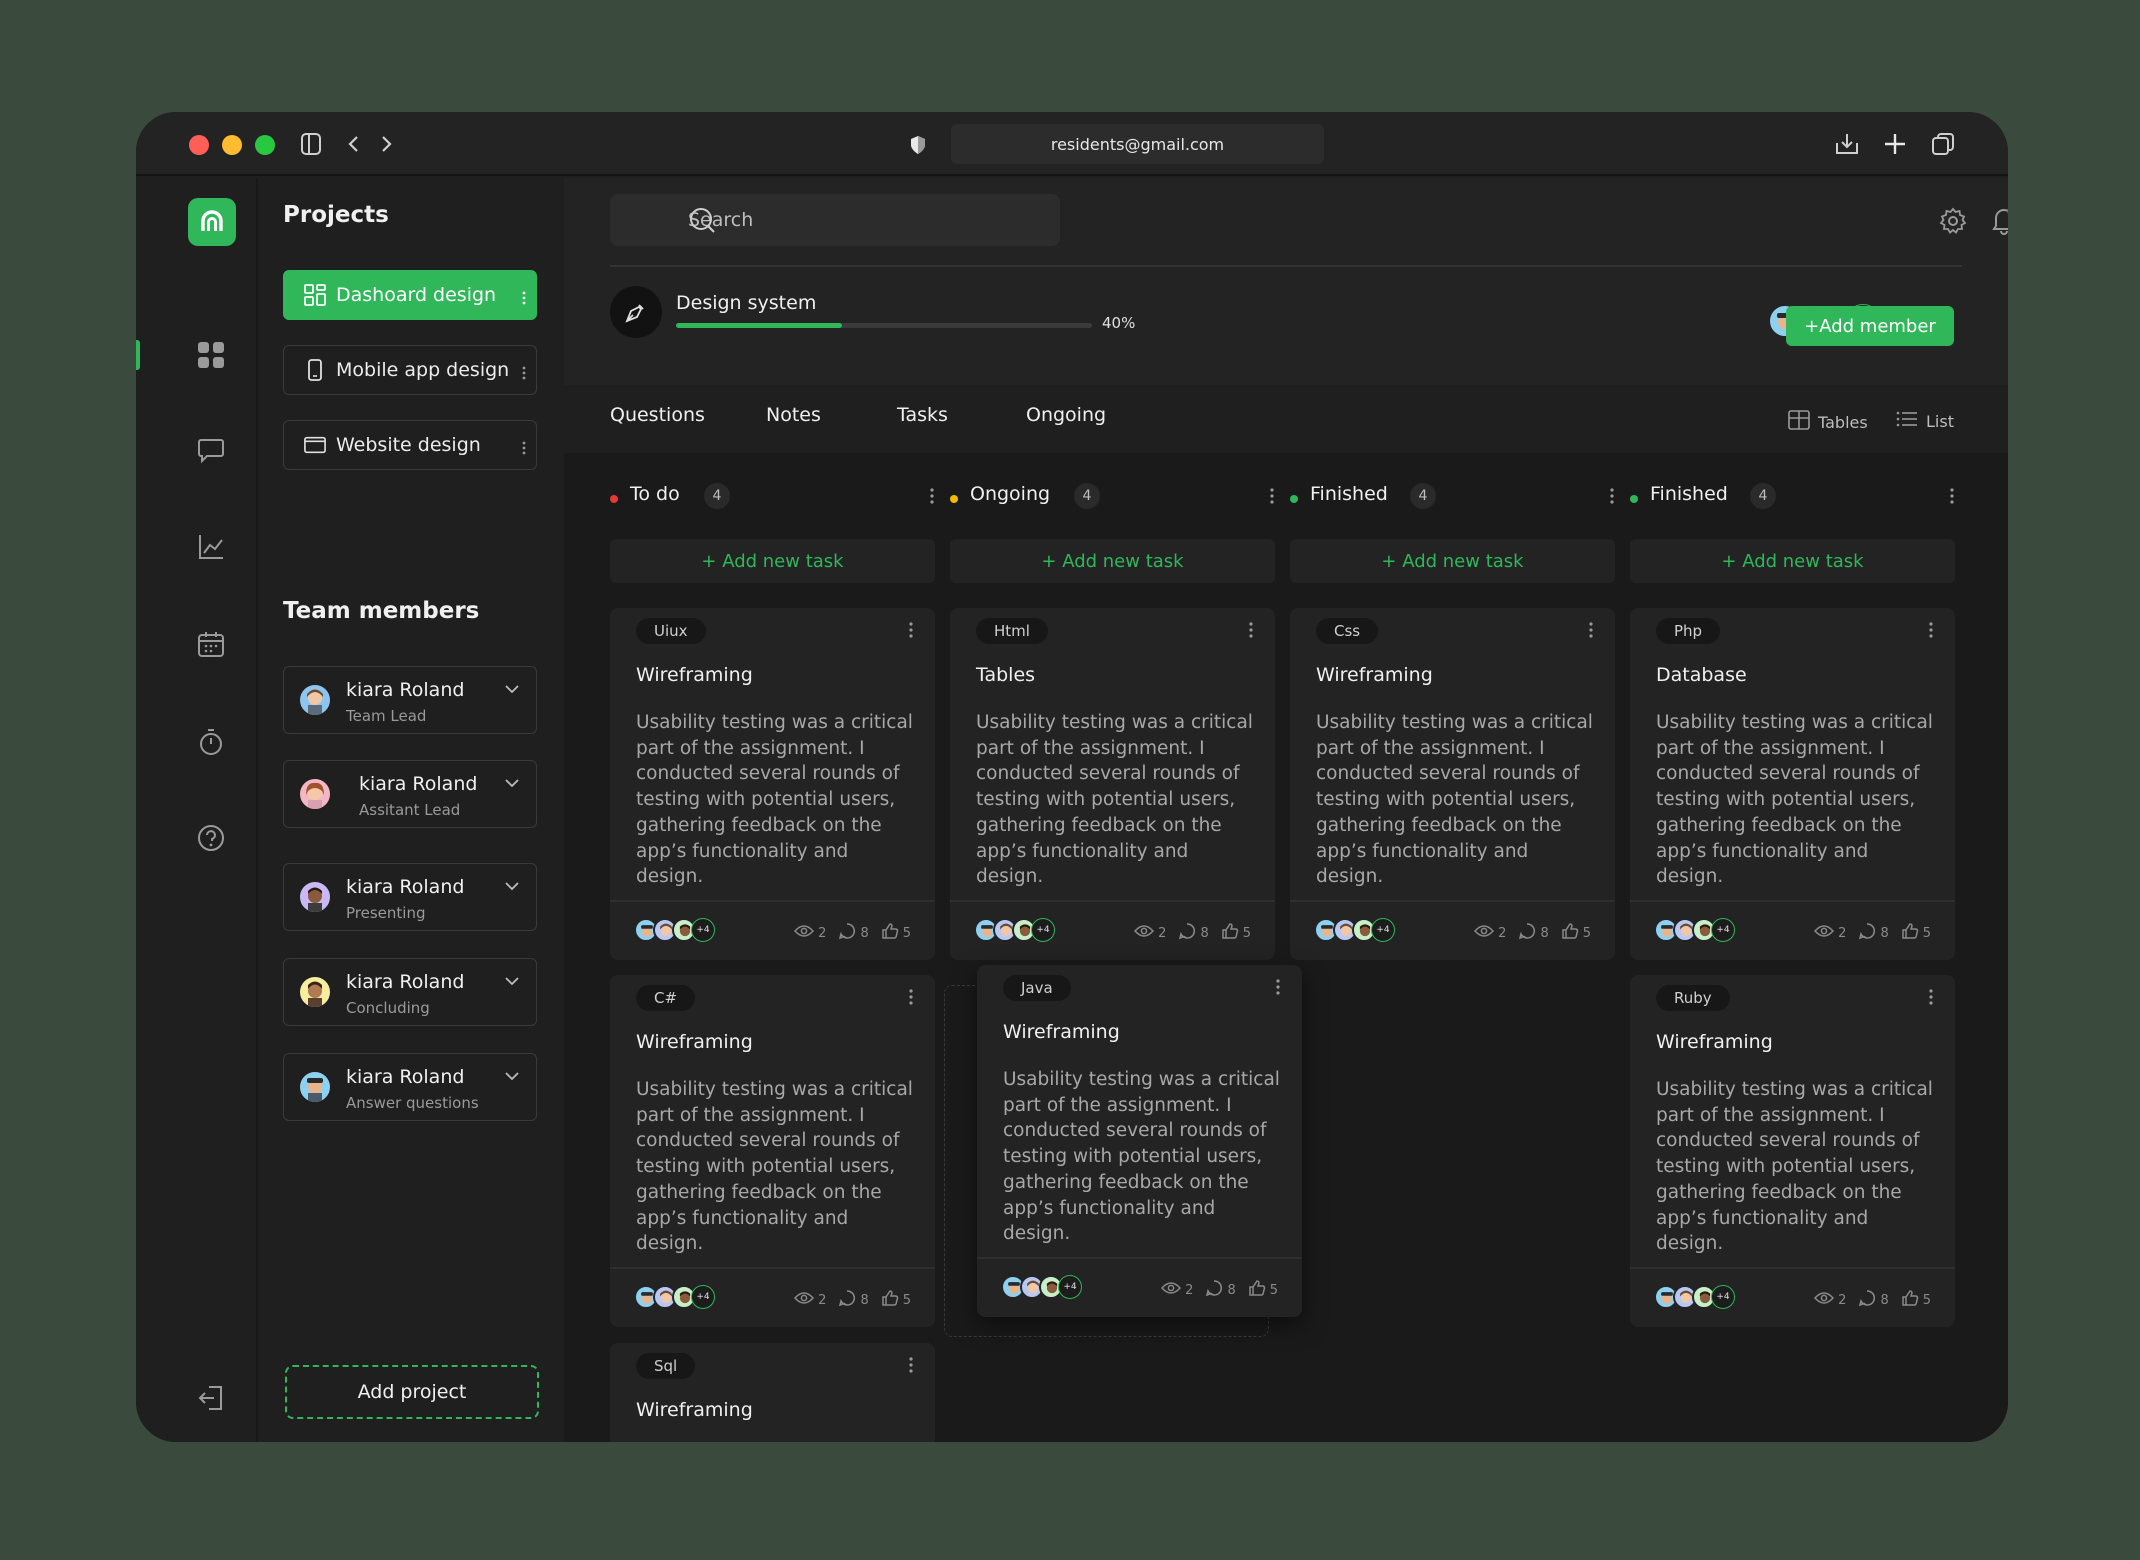  Describe the element at coordinates (211, 644) in the screenshot. I see `calendar-icon` at that location.